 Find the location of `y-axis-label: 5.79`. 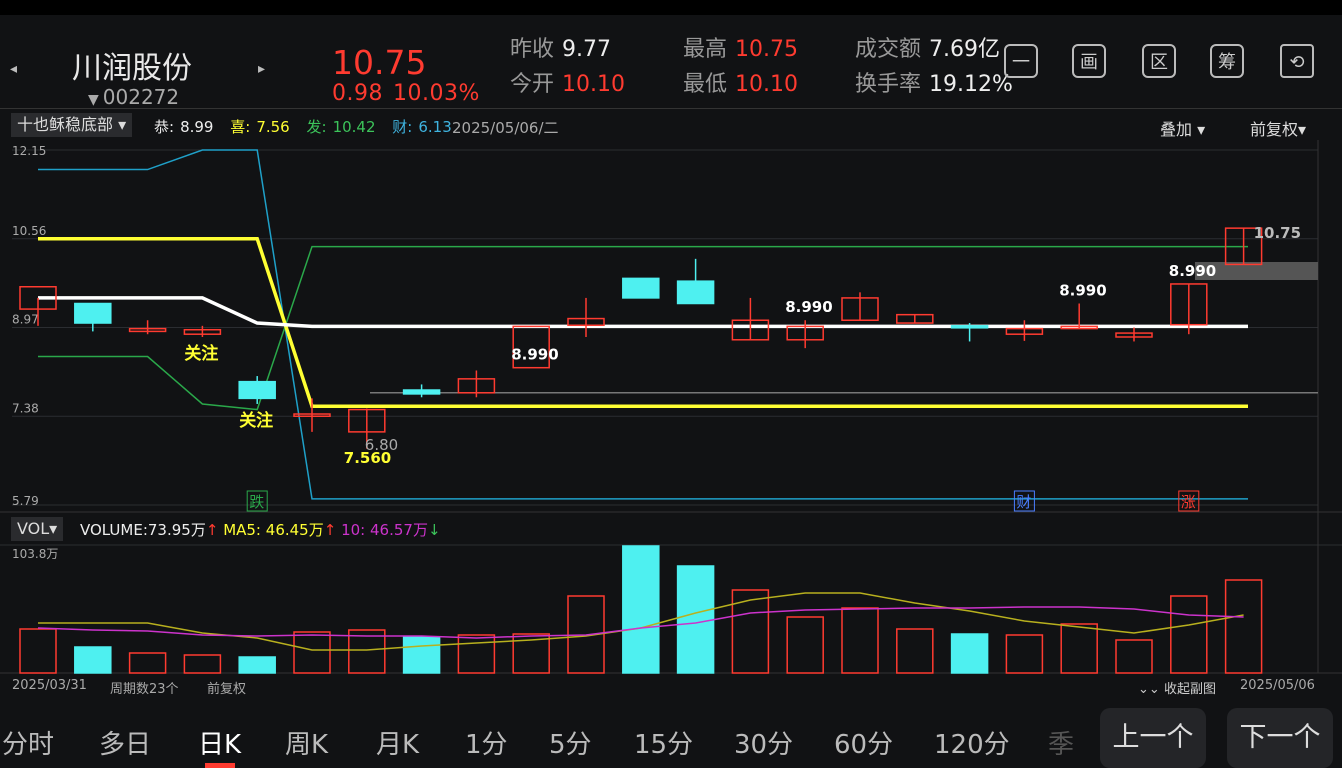

y-axis-label: 5.79 is located at coordinates (25, 501).